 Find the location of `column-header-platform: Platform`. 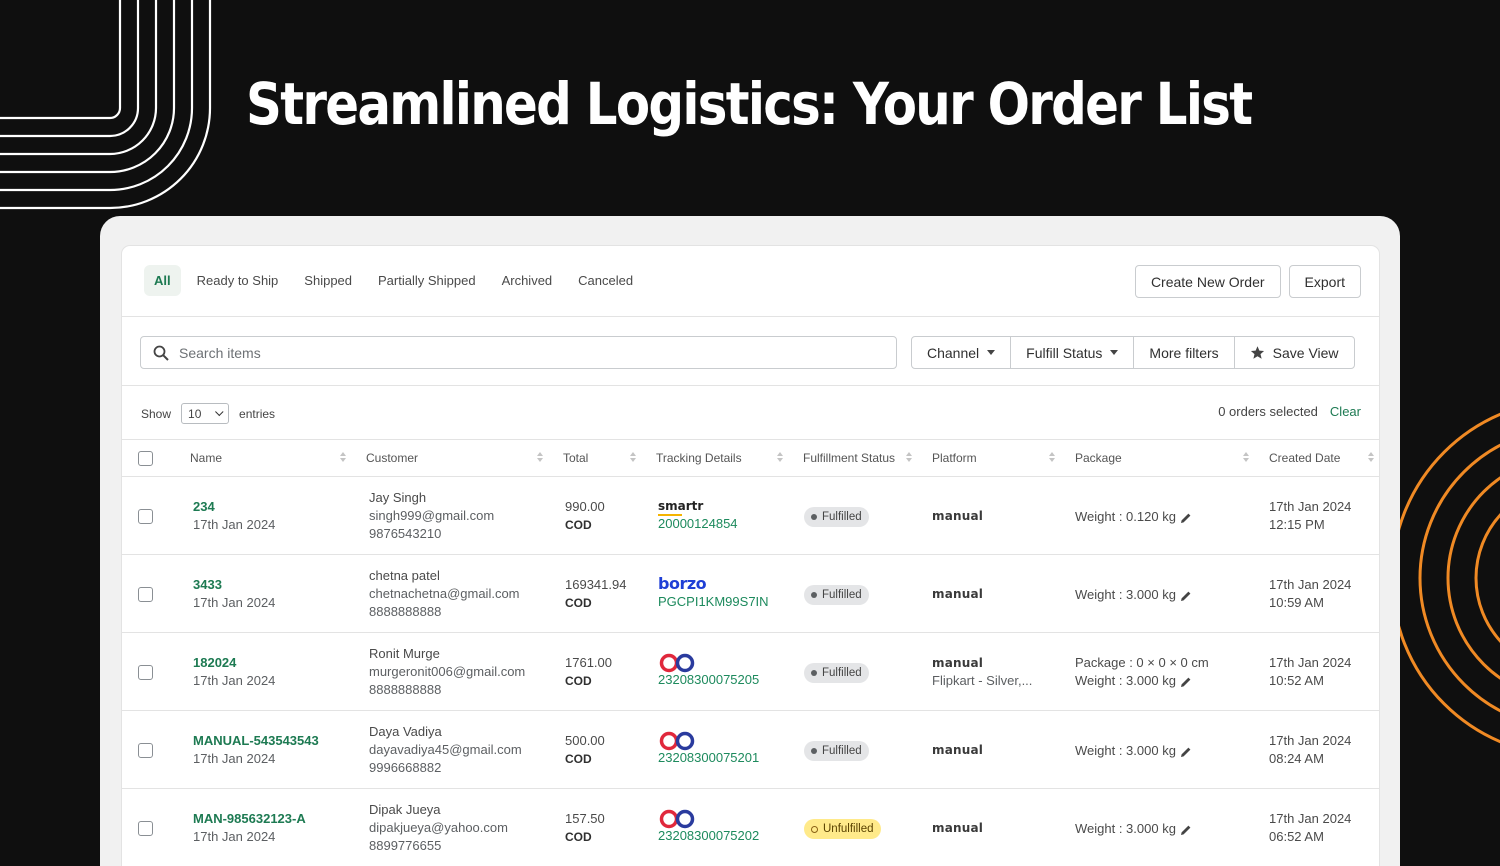

column-header-platform: Platform is located at coordinates (954, 458).